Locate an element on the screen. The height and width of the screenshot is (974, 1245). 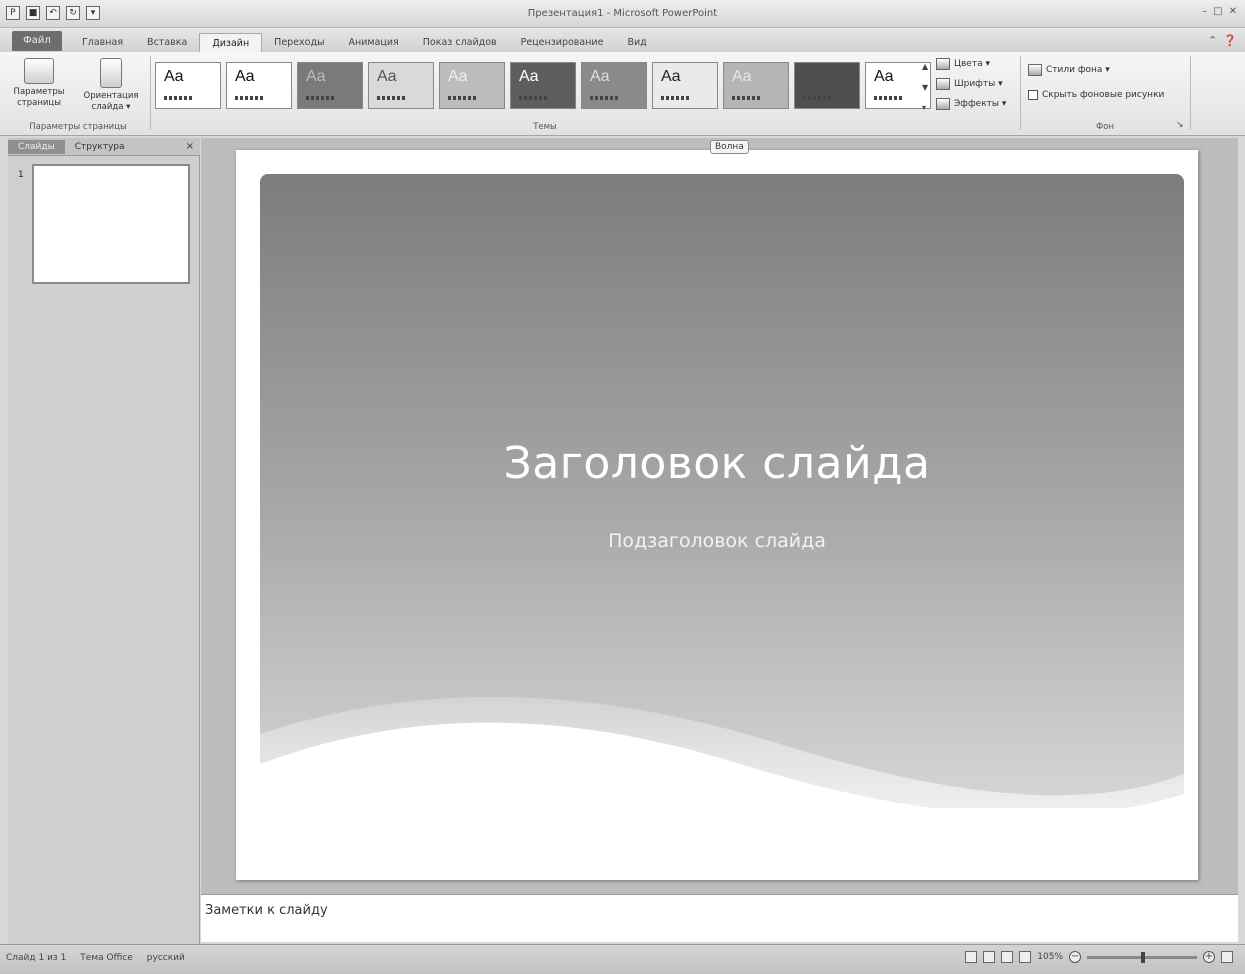
zoom-slider-thumb is located at coordinates (1143, 957).